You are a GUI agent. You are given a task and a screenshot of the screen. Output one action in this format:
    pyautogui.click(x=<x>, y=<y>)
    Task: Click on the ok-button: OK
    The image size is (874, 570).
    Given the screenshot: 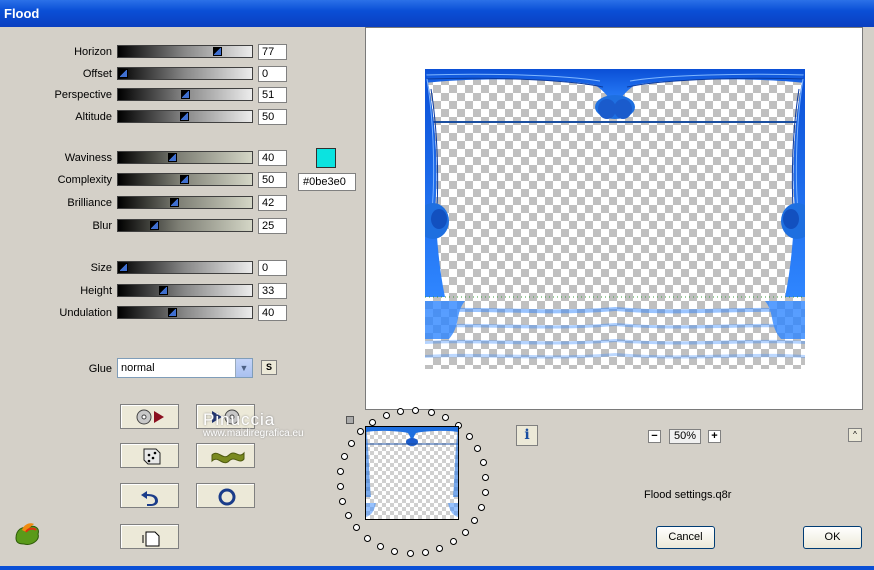 What is the action you would take?
    pyautogui.click(x=832, y=537)
    